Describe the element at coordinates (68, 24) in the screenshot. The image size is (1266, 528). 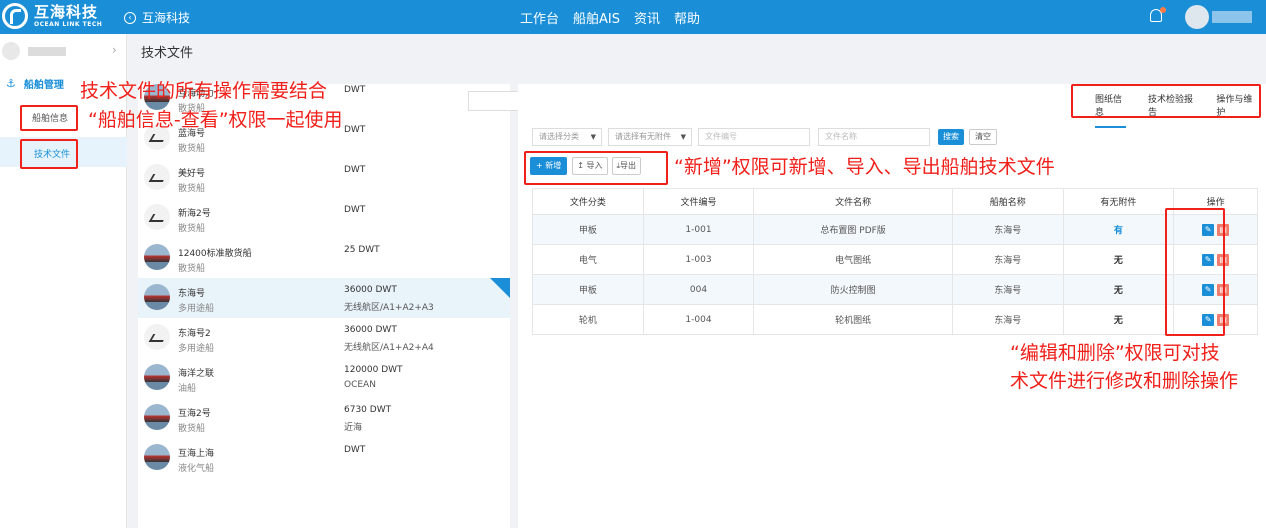
I see `logo-subtitle: OCEAN LINK TECH` at that location.